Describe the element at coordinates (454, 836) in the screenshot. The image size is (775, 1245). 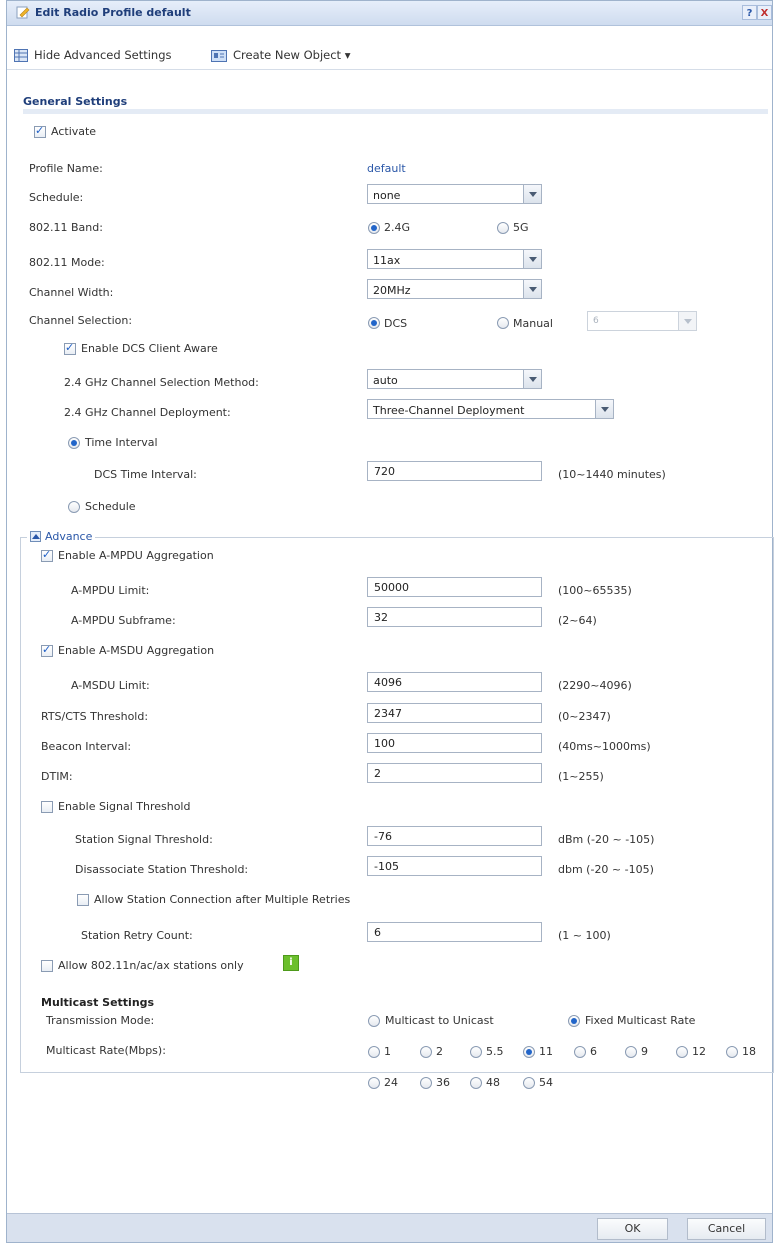
I see `station-signal-input: -76` at that location.